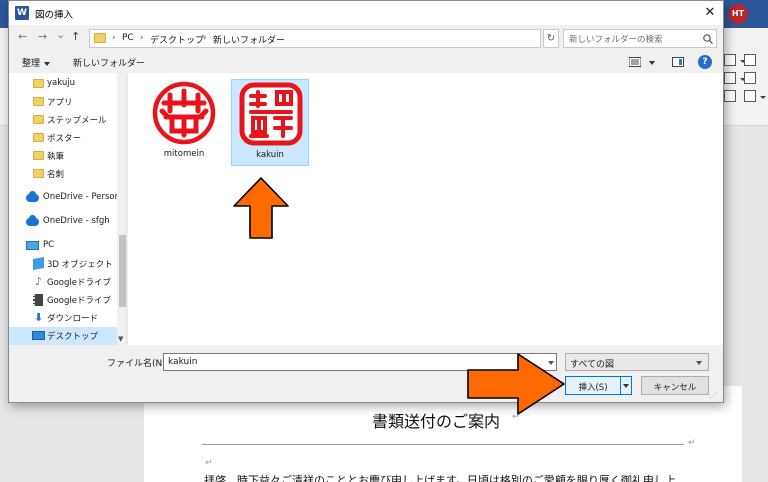  What do you see at coordinates (738, 14) in the screenshot?
I see `user-avatar: HT` at bounding box center [738, 14].